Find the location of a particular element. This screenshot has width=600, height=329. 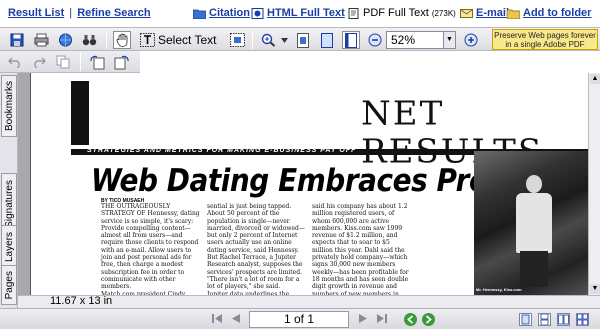

page-number-field: 1 of 1 is located at coordinates (299, 319).